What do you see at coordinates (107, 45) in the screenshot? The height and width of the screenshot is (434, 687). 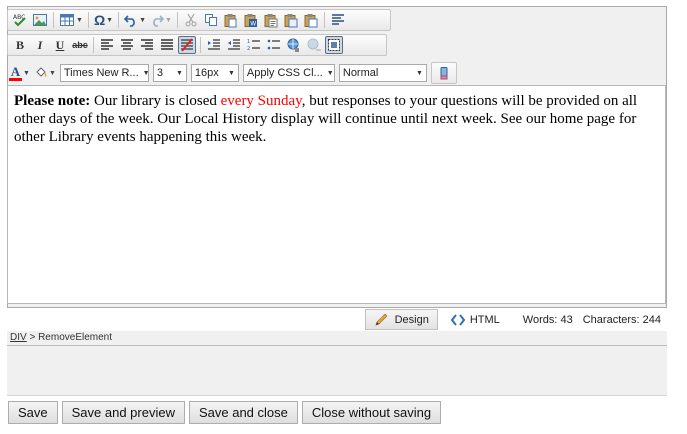 I see `align-left-button` at bounding box center [107, 45].